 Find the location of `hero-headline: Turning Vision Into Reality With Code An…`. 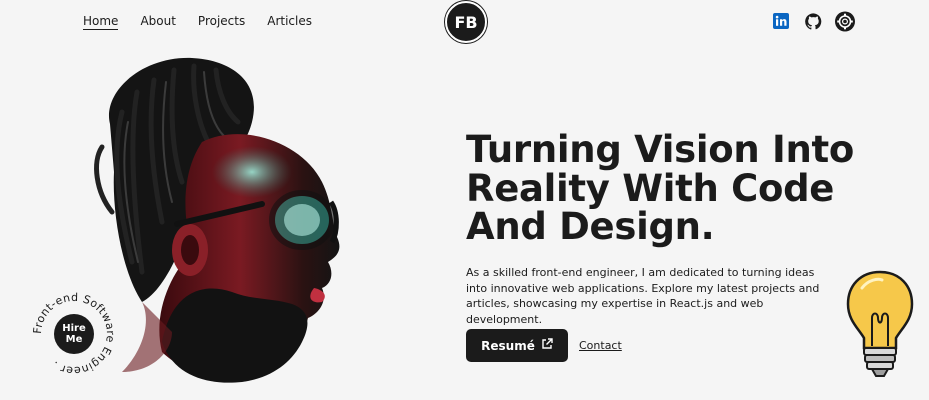

hero-headline: Turning Vision Into Reality With Code An… is located at coordinates (660, 188).